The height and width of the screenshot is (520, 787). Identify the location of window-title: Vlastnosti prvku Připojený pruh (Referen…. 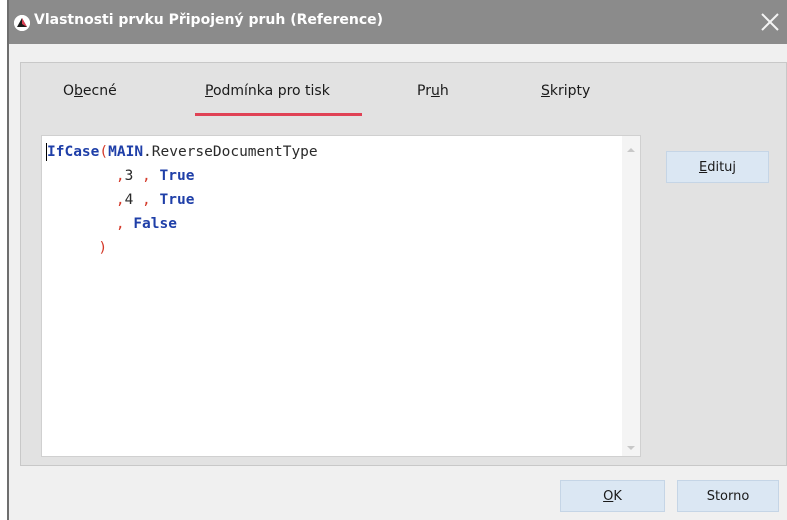
(209, 20).